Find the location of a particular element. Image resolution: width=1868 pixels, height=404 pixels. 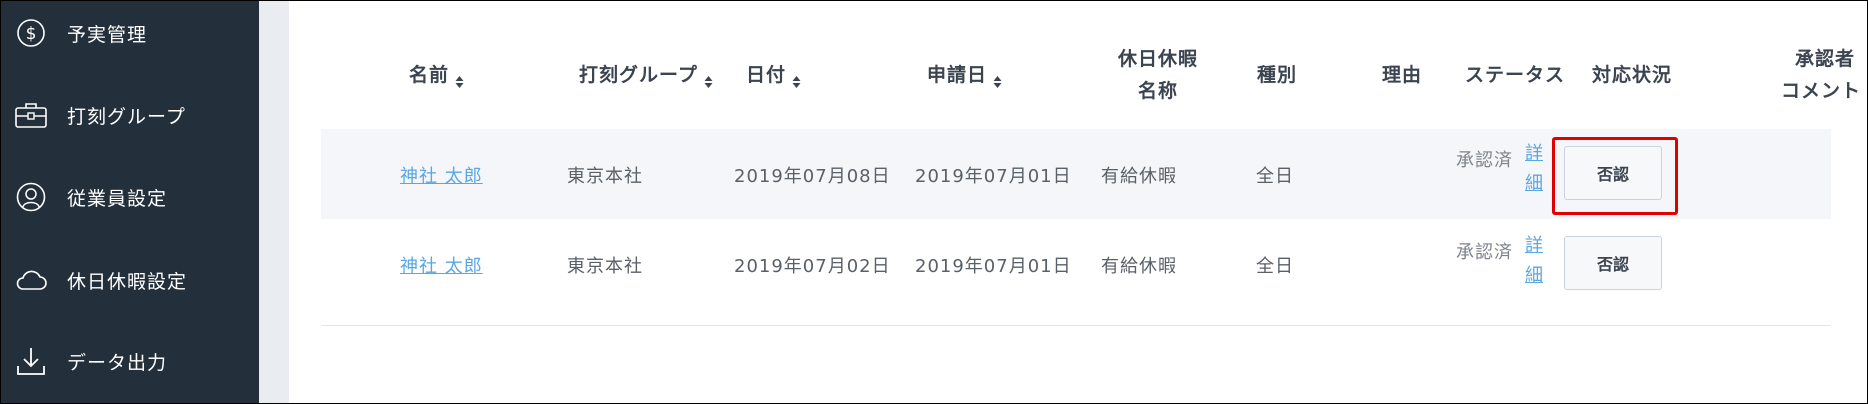

sidebar-item-employee-settings: 従業員設定 is located at coordinates (130, 197).